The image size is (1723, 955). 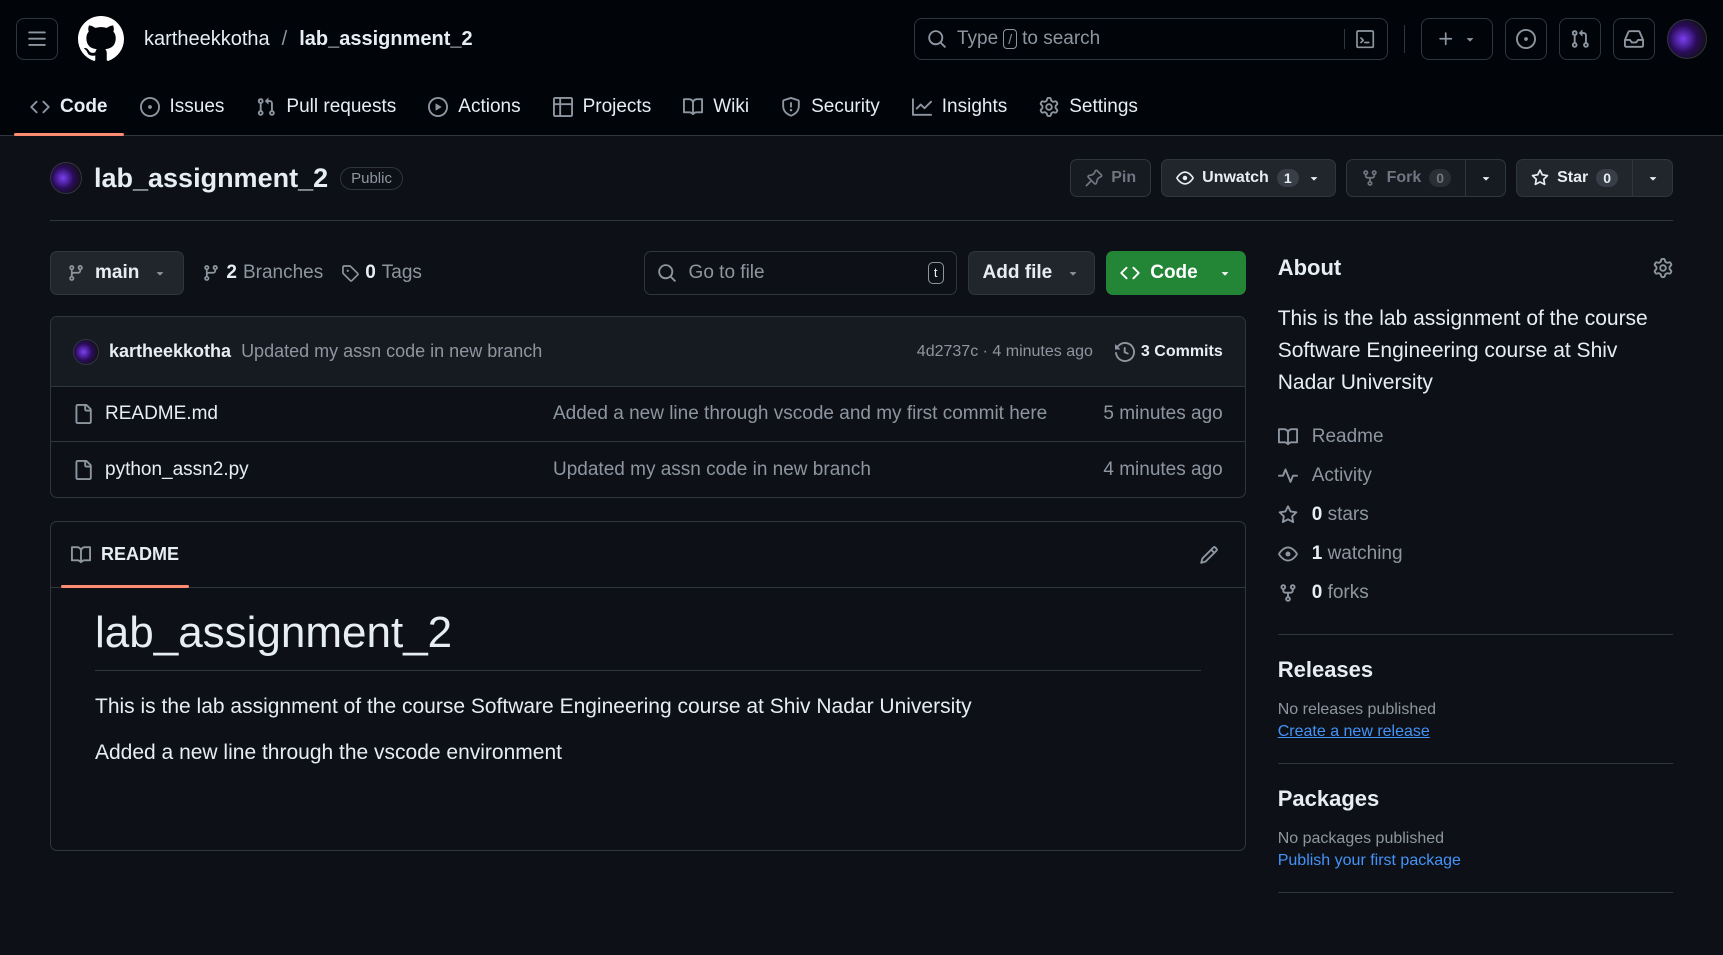 I want to click on git-branch-icon, so click(x=76, y=273).